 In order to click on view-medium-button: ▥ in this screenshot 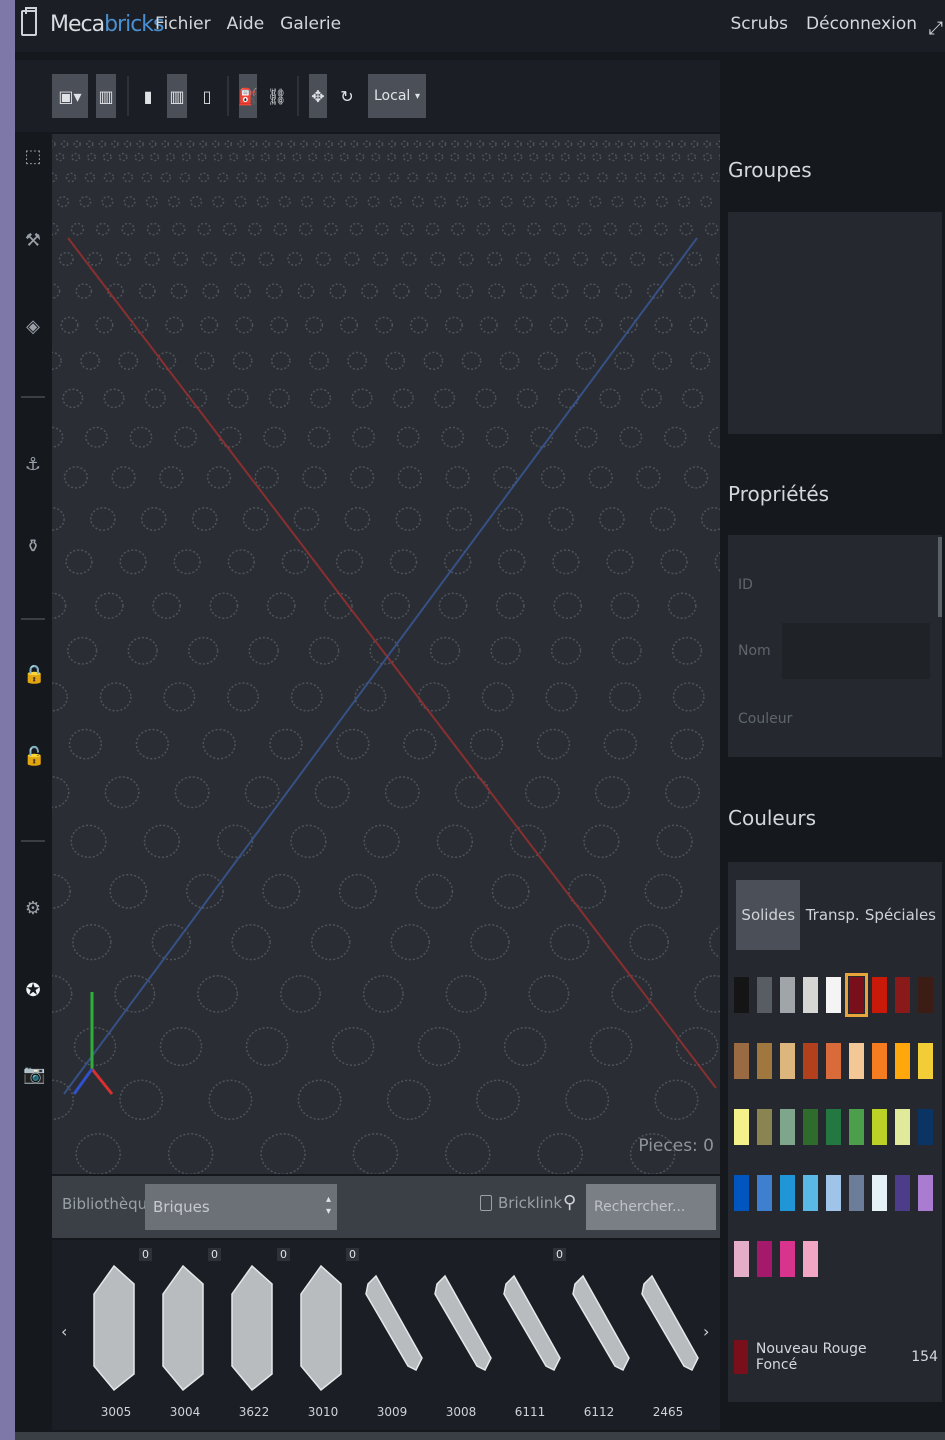, I will do `click(177, 96)`.